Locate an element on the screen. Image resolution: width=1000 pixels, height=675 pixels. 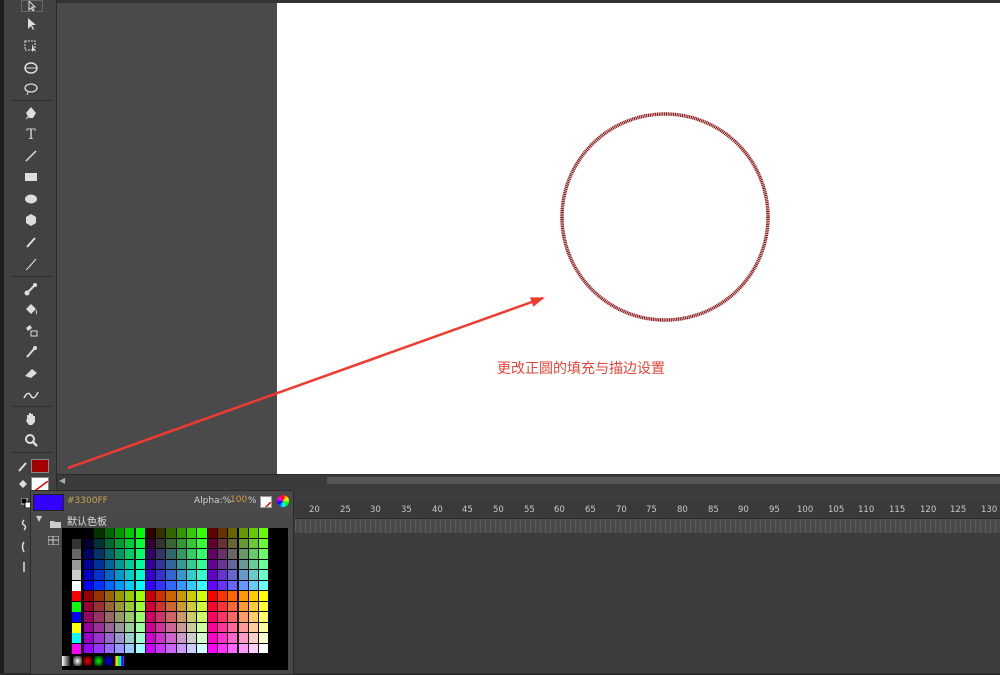
expand-arrow-icon: ▼ is located at coordinates (39, 518).